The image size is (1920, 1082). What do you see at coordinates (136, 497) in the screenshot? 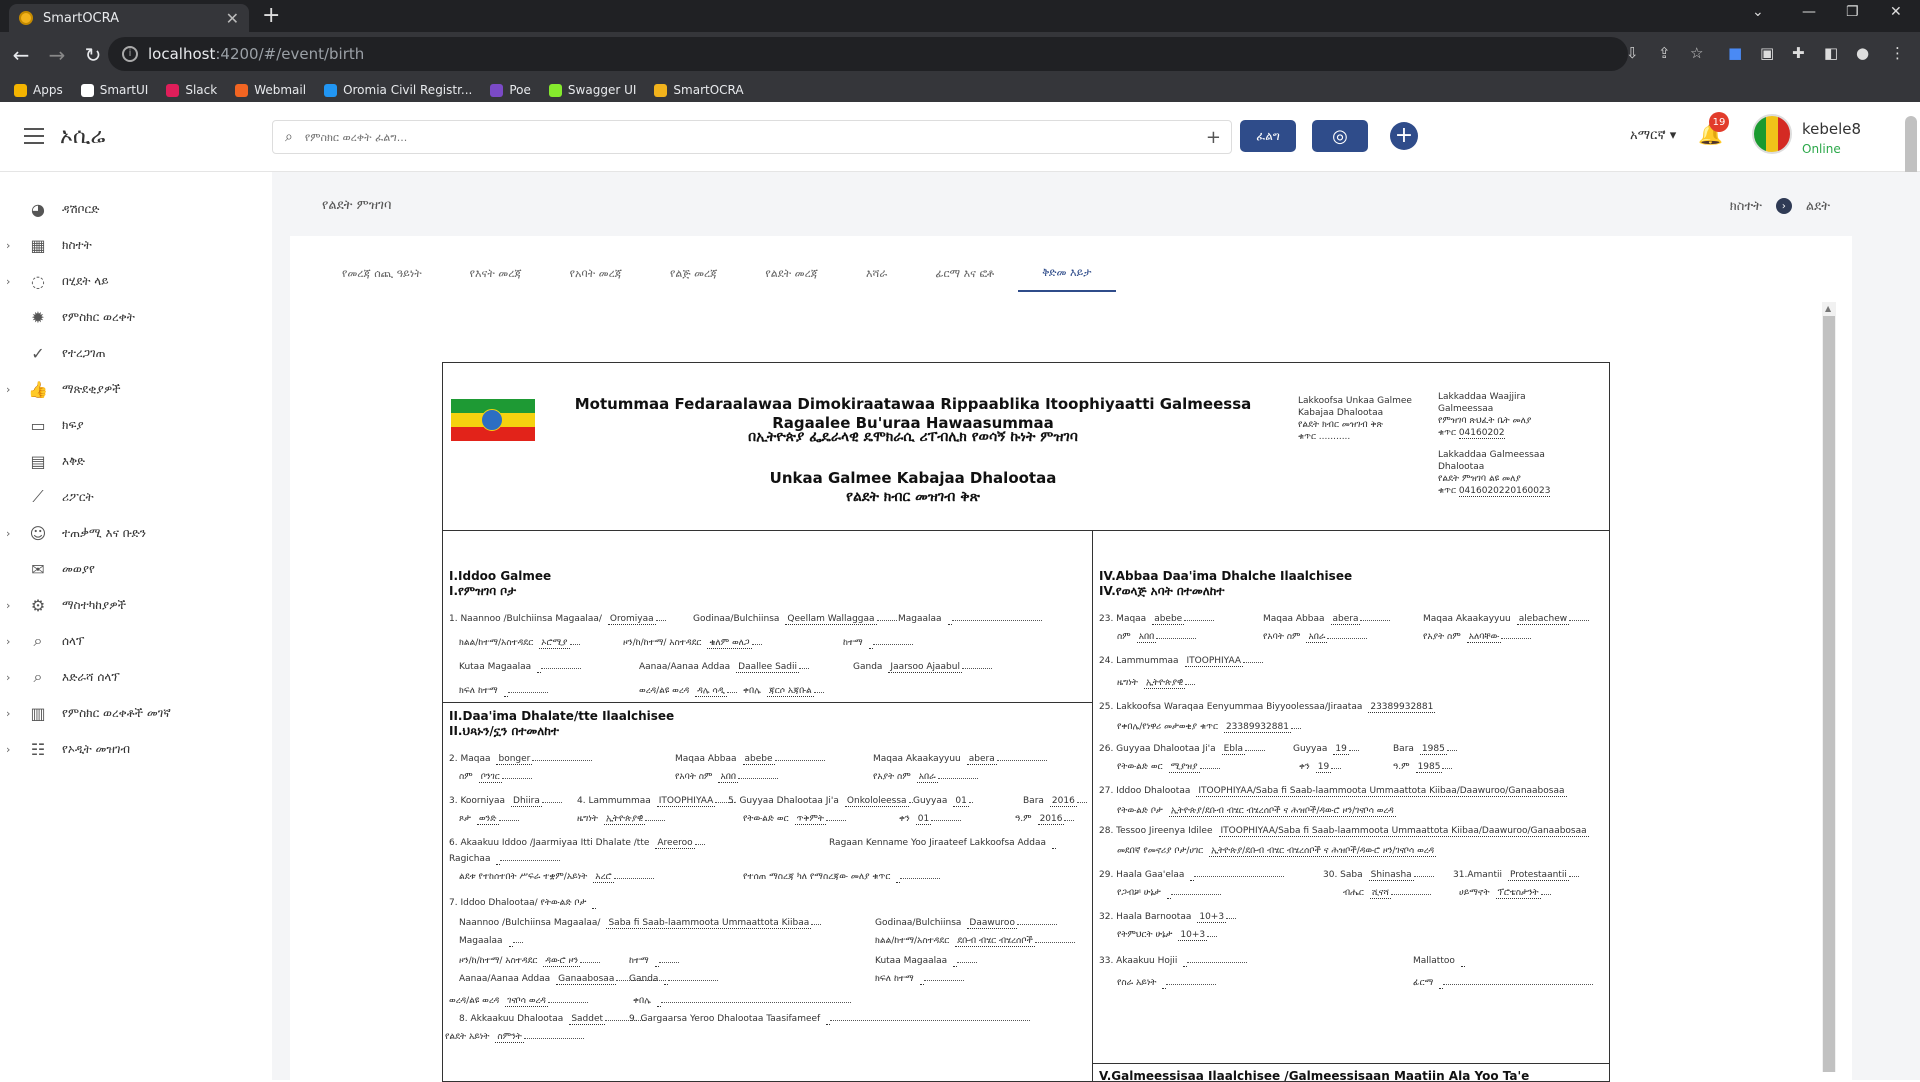
I see `sidebar-item: ⟋ ሪፖርት` at bounding box center [136, 497].